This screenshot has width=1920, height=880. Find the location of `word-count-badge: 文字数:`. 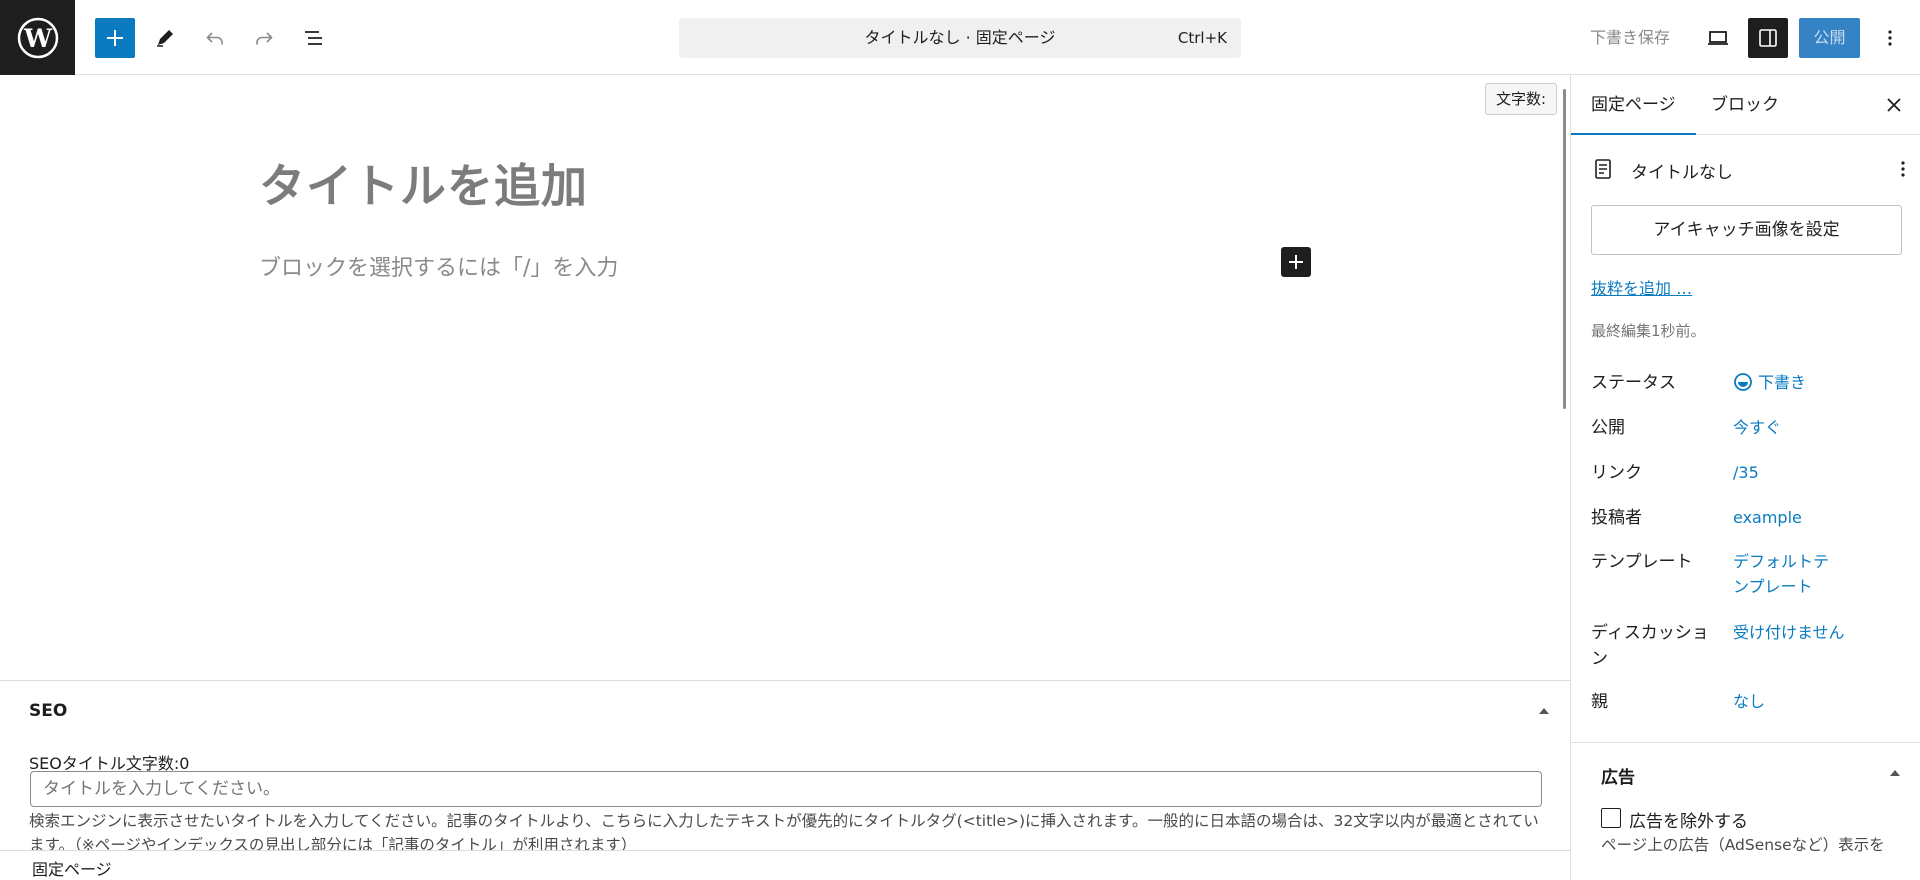

word-count-badge: 文字数: is located at coordinates (1521, 99).